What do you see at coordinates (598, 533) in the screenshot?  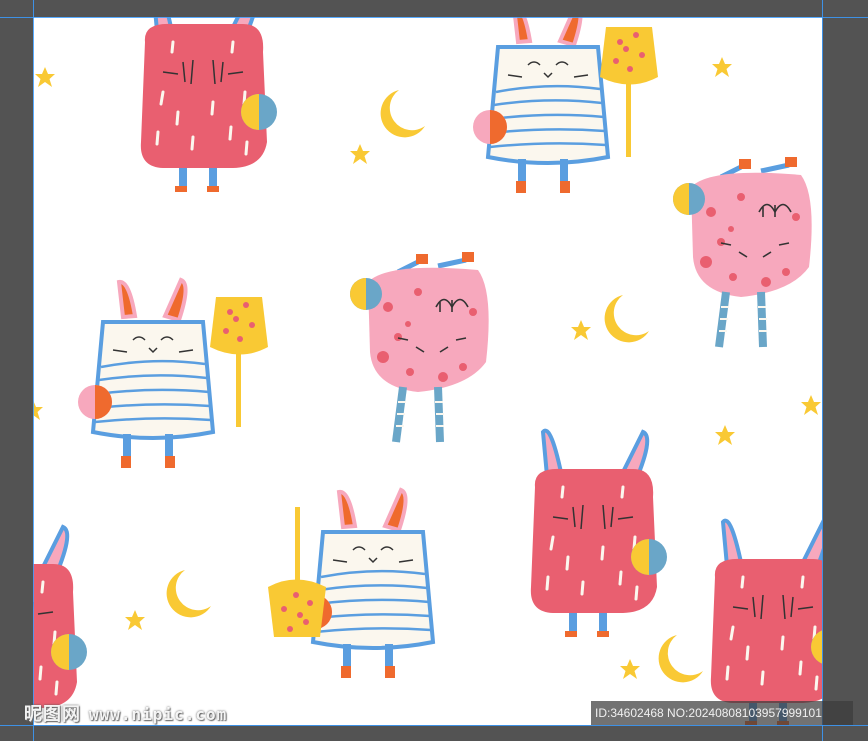 I see `pink-bunny-mid` at bounding box center [598, 533].